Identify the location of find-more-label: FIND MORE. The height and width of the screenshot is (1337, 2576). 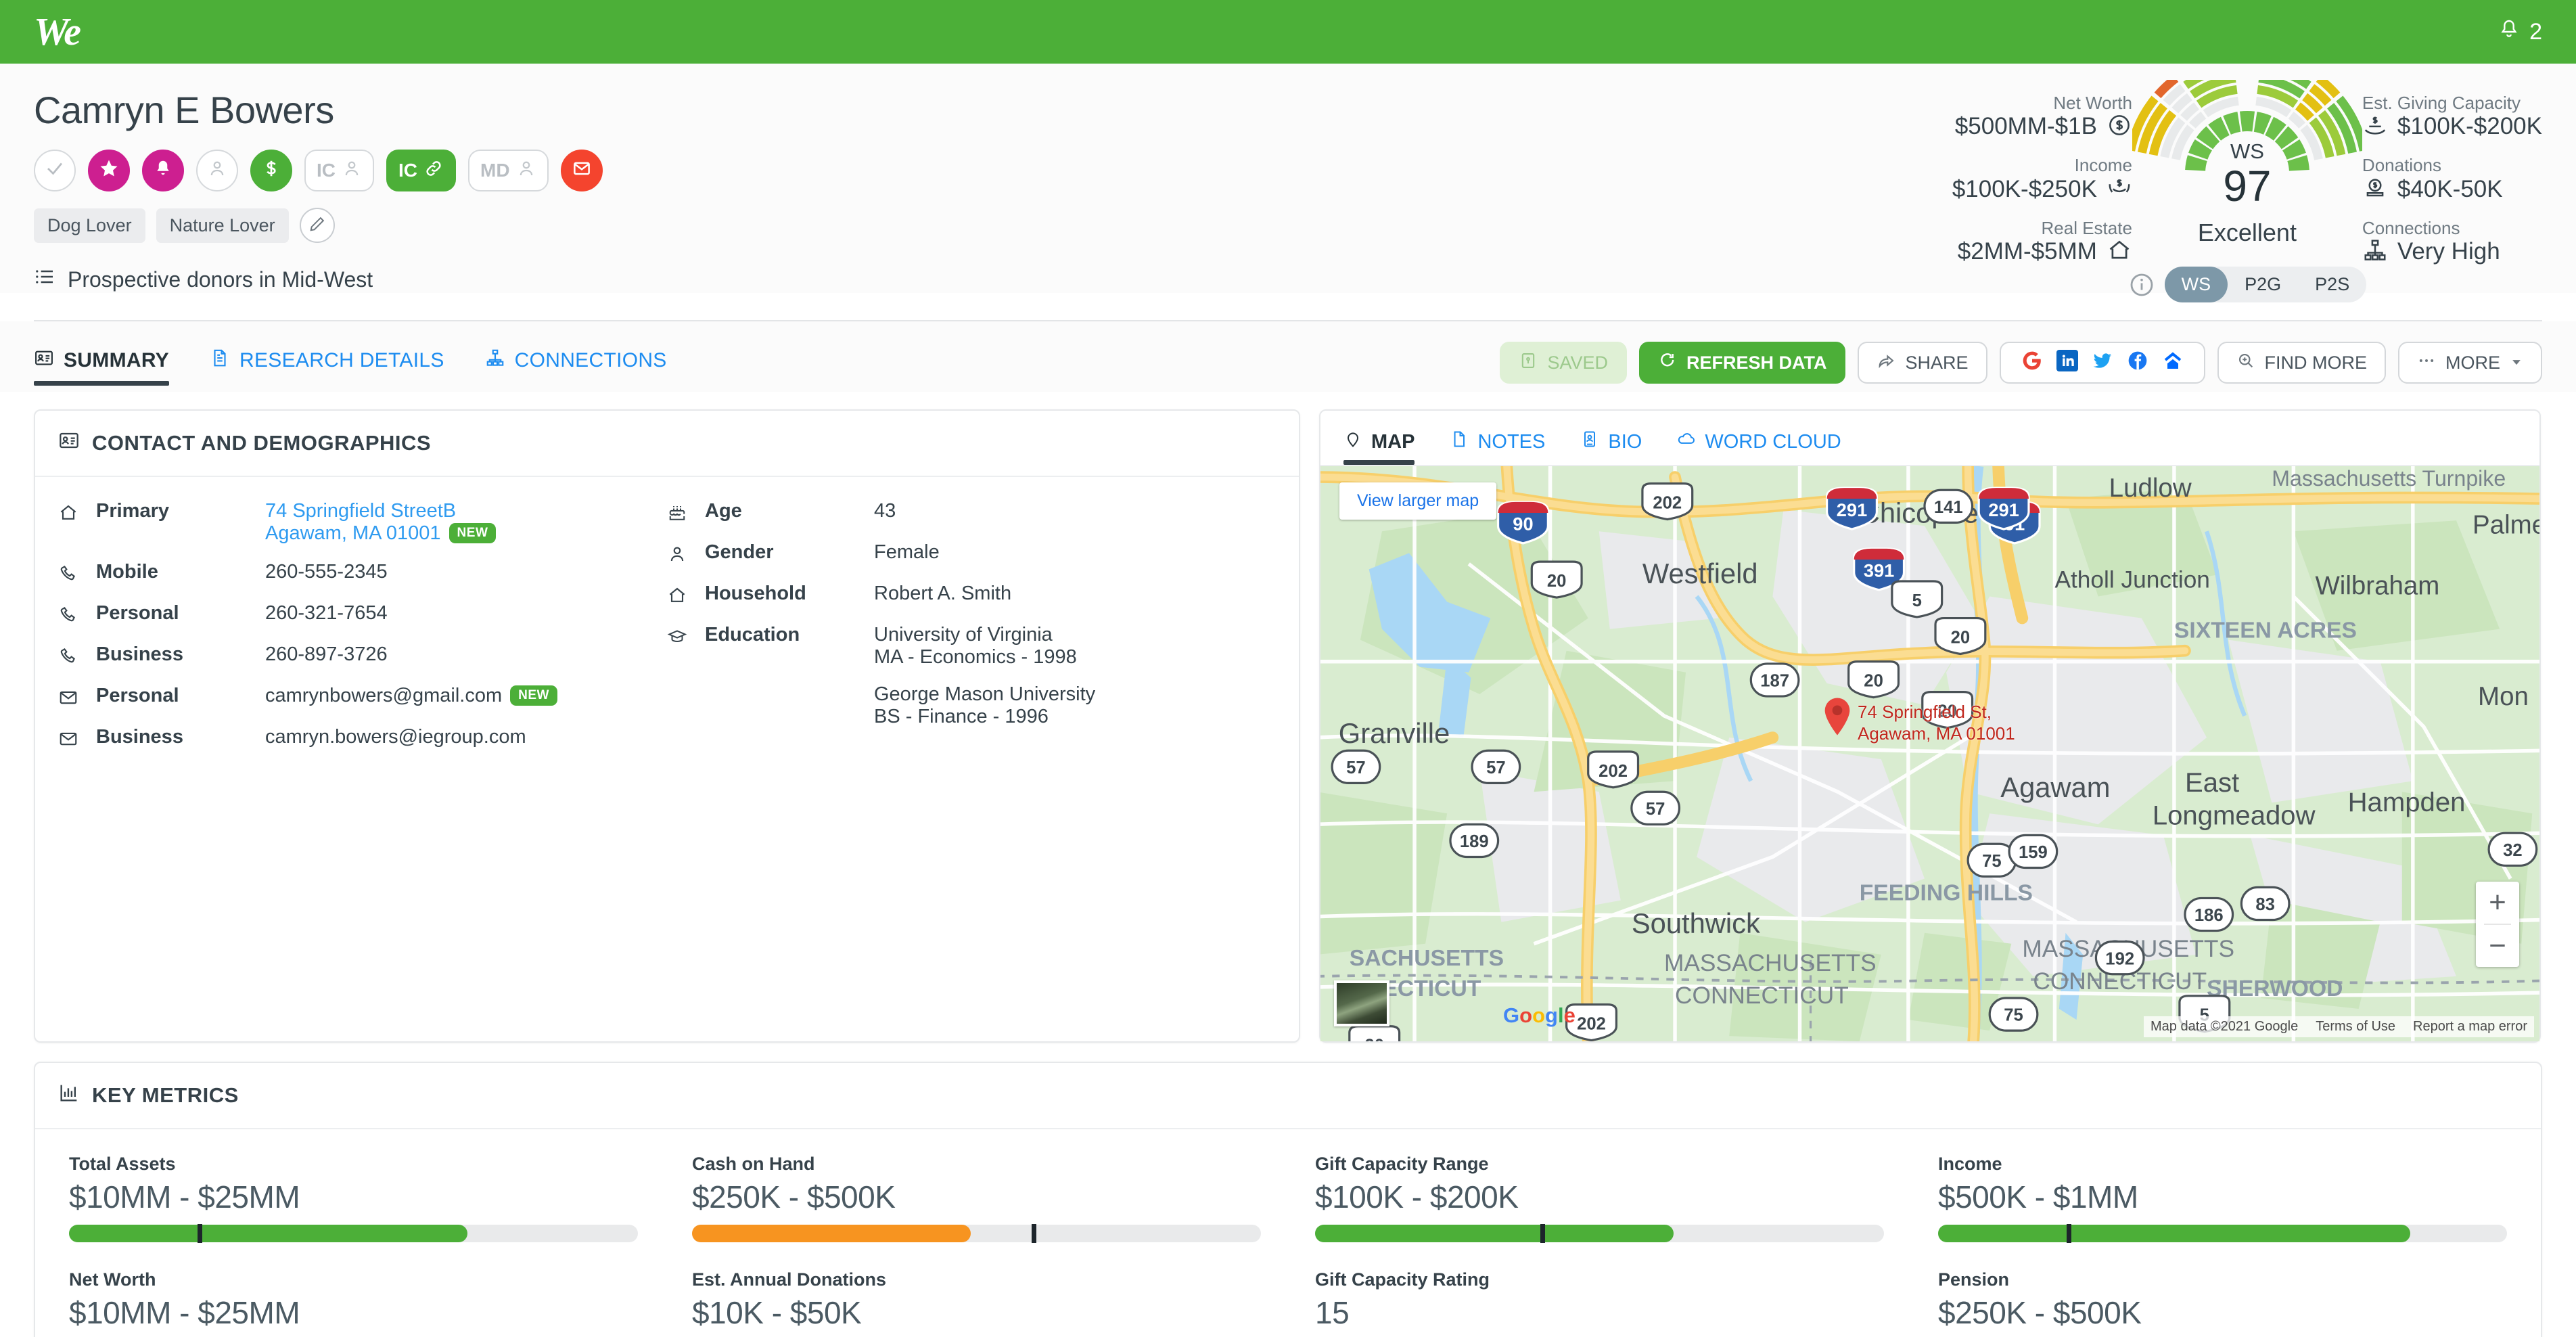
(2316, 362).